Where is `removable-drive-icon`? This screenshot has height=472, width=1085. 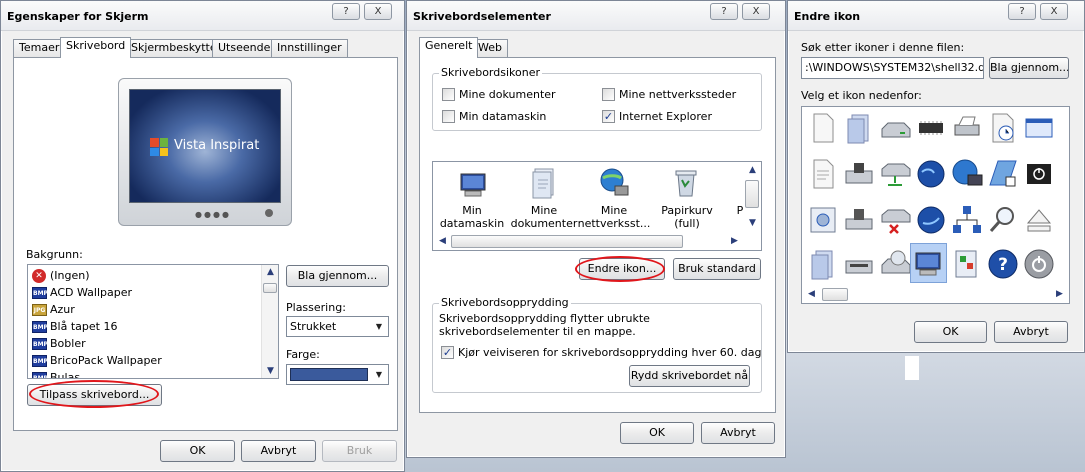 removable-drive-icon is located at coordinates (859, 220).